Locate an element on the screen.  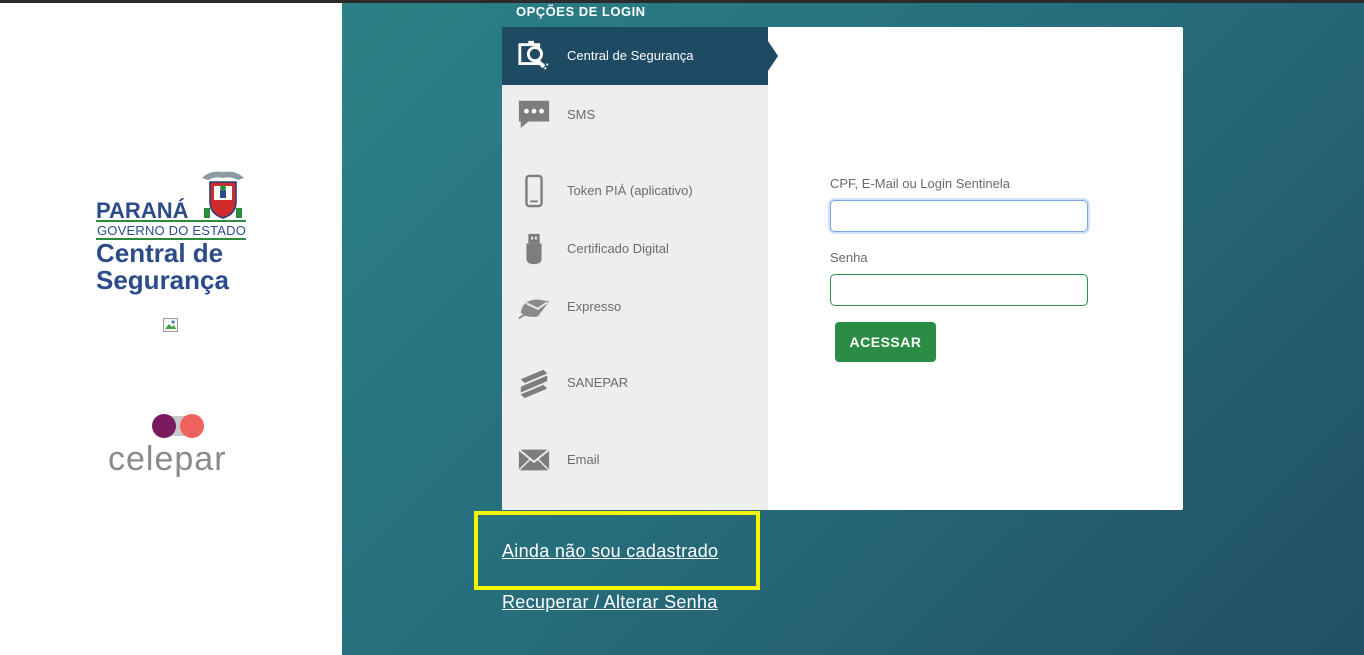
login-options-title: OPÇÕES DE LOGIN is located at coordinates (581, 11).